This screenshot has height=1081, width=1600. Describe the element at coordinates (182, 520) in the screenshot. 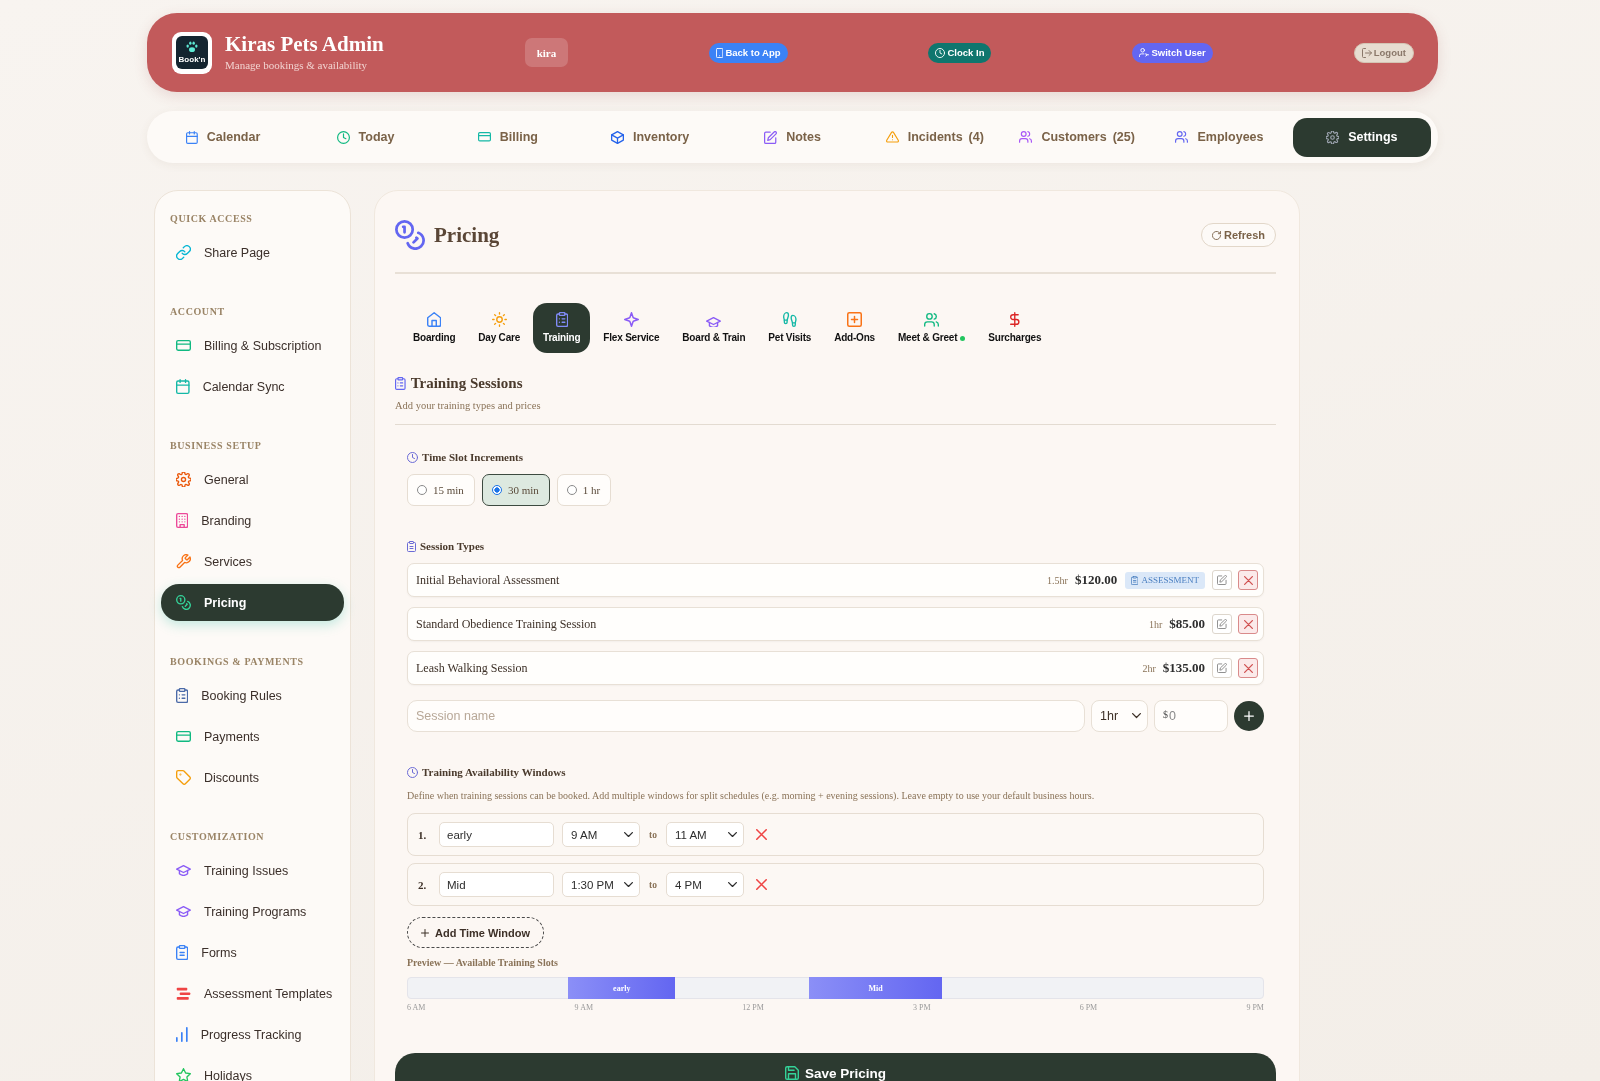

I see `building-icon` at that location.